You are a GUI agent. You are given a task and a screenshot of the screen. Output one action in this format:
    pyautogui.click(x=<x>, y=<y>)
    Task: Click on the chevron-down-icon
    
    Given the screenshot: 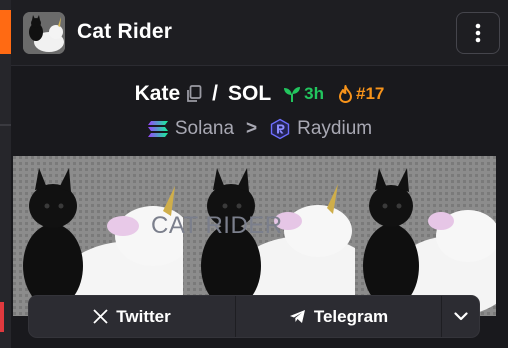 What is the action you would take?
    pyautogui.click(x=460, y=316)
    